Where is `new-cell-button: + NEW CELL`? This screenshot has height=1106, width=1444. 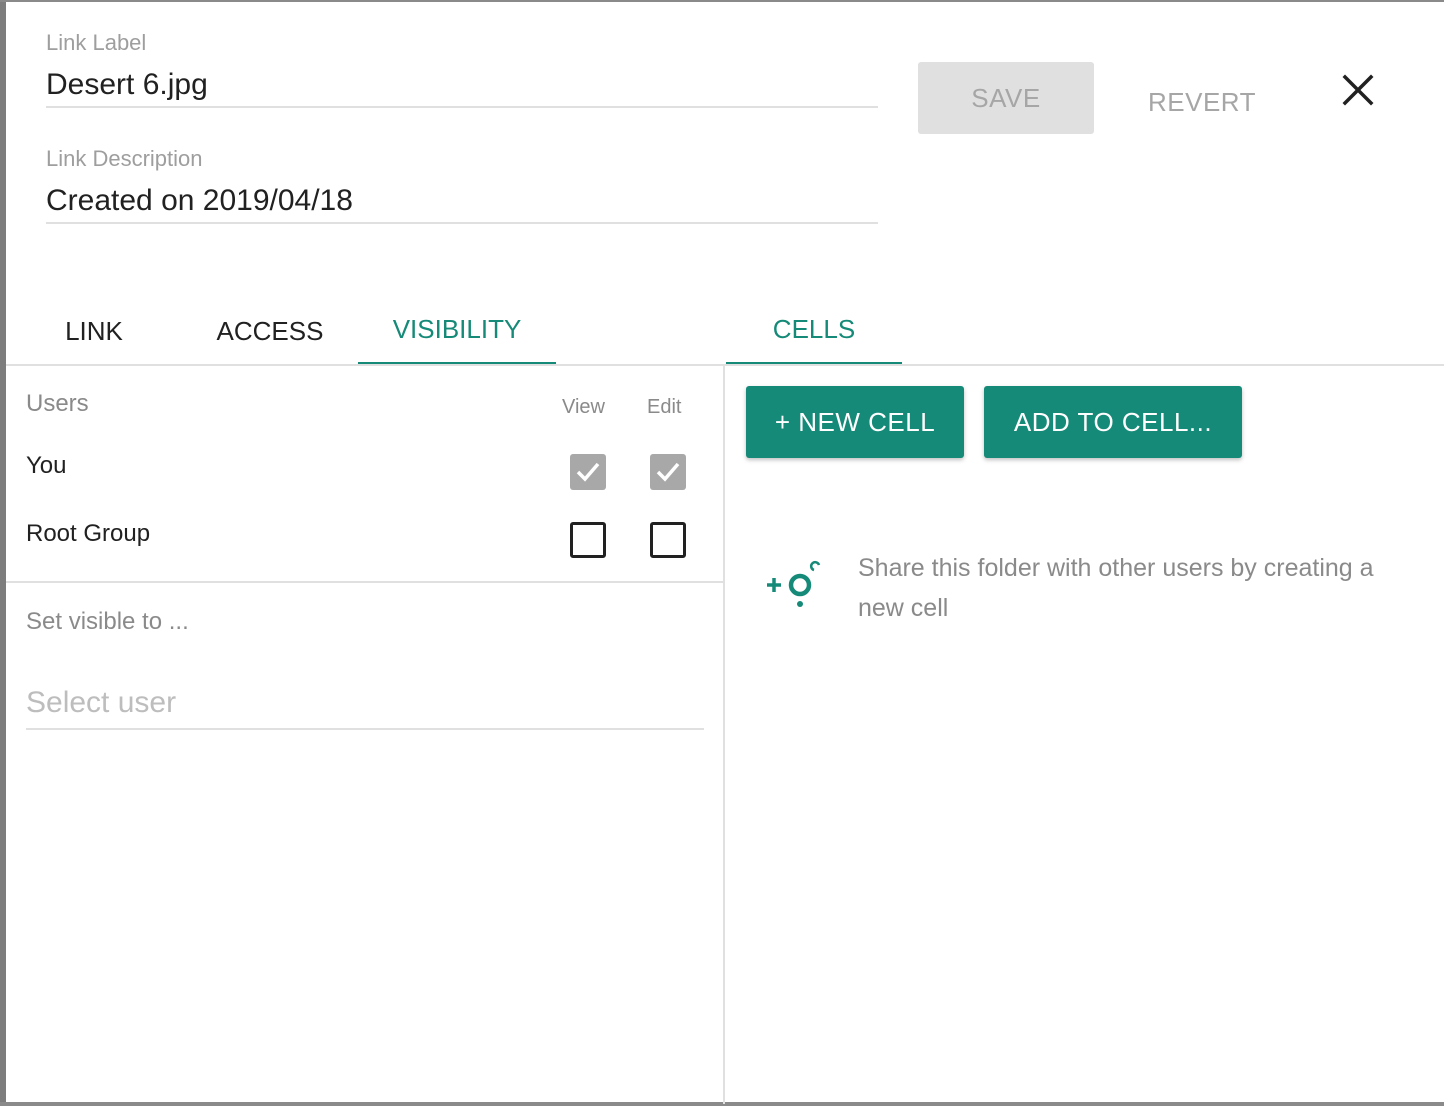
new-cell-button: + NEW CELL is located at coordinates (855, 422).